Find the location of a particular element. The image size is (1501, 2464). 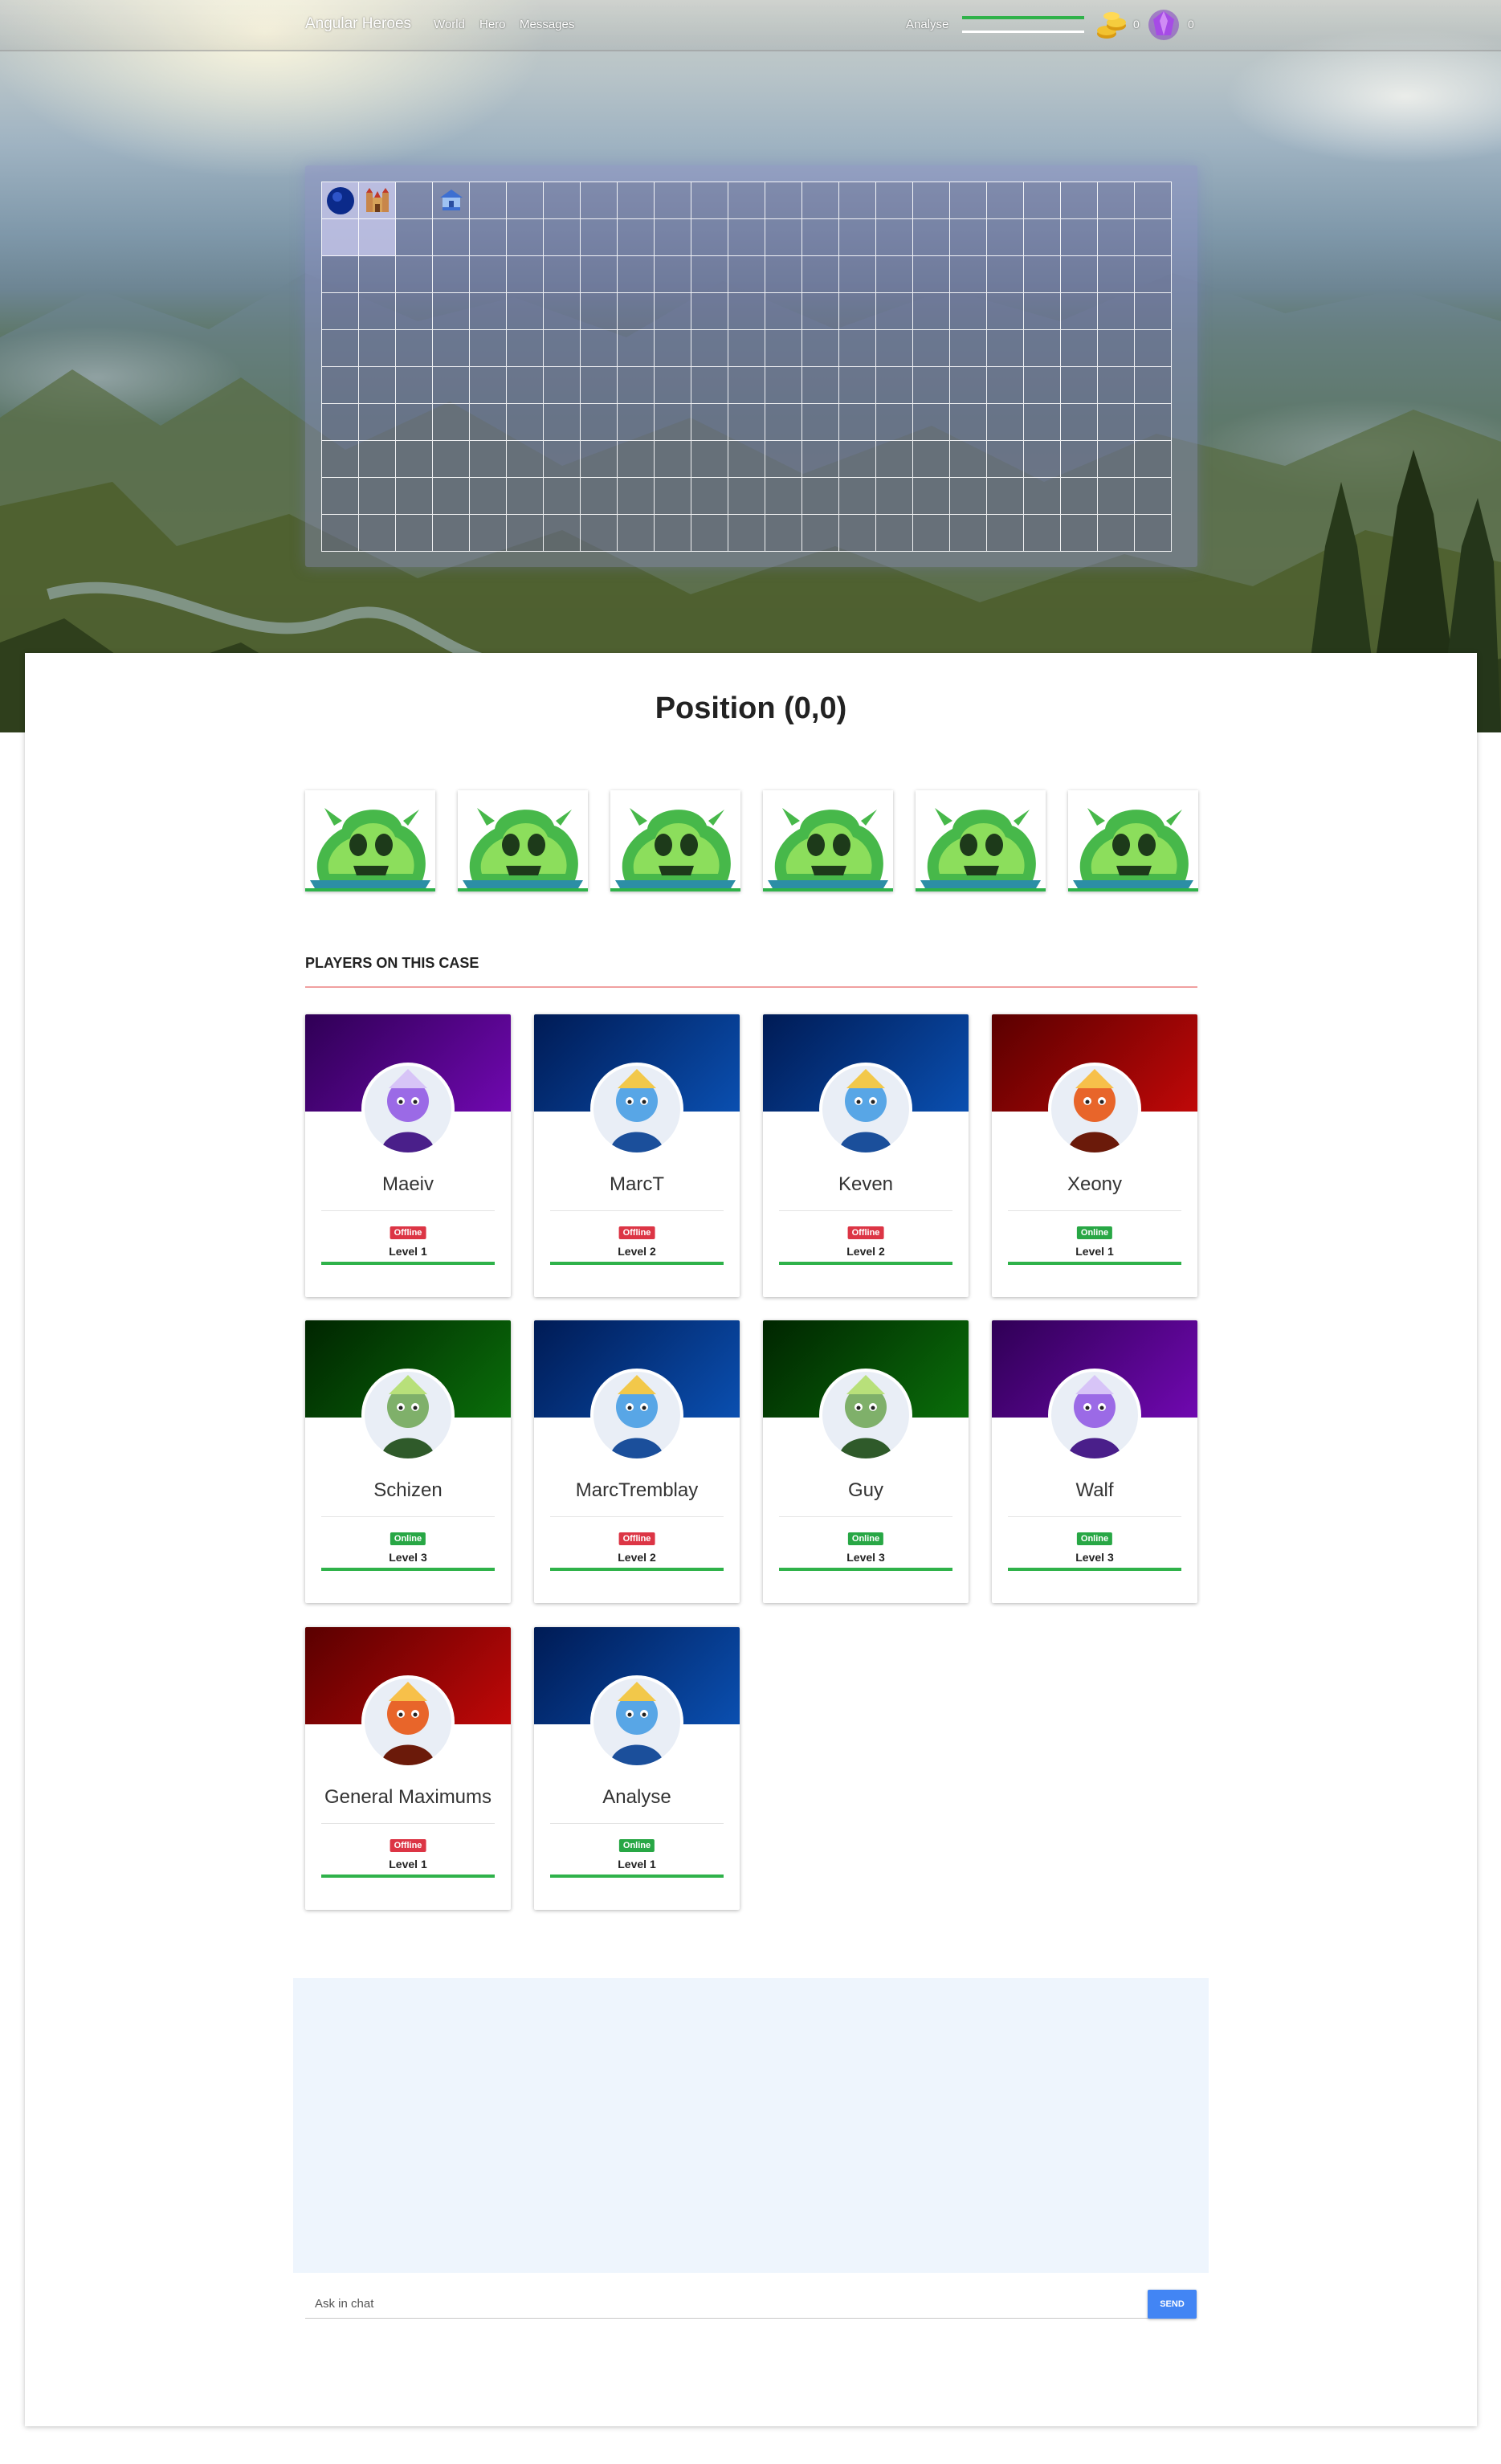

player-card: General Maximums Offline Level 1 is located at coordinates (408, 1768).